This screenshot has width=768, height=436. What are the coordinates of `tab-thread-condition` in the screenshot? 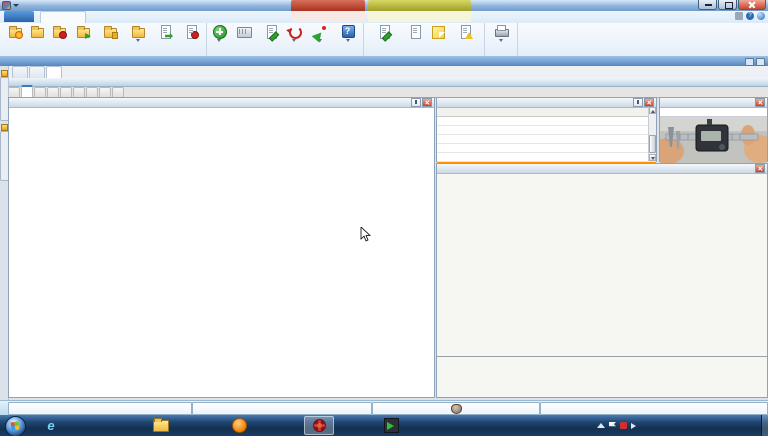 It's located at (53, 92).